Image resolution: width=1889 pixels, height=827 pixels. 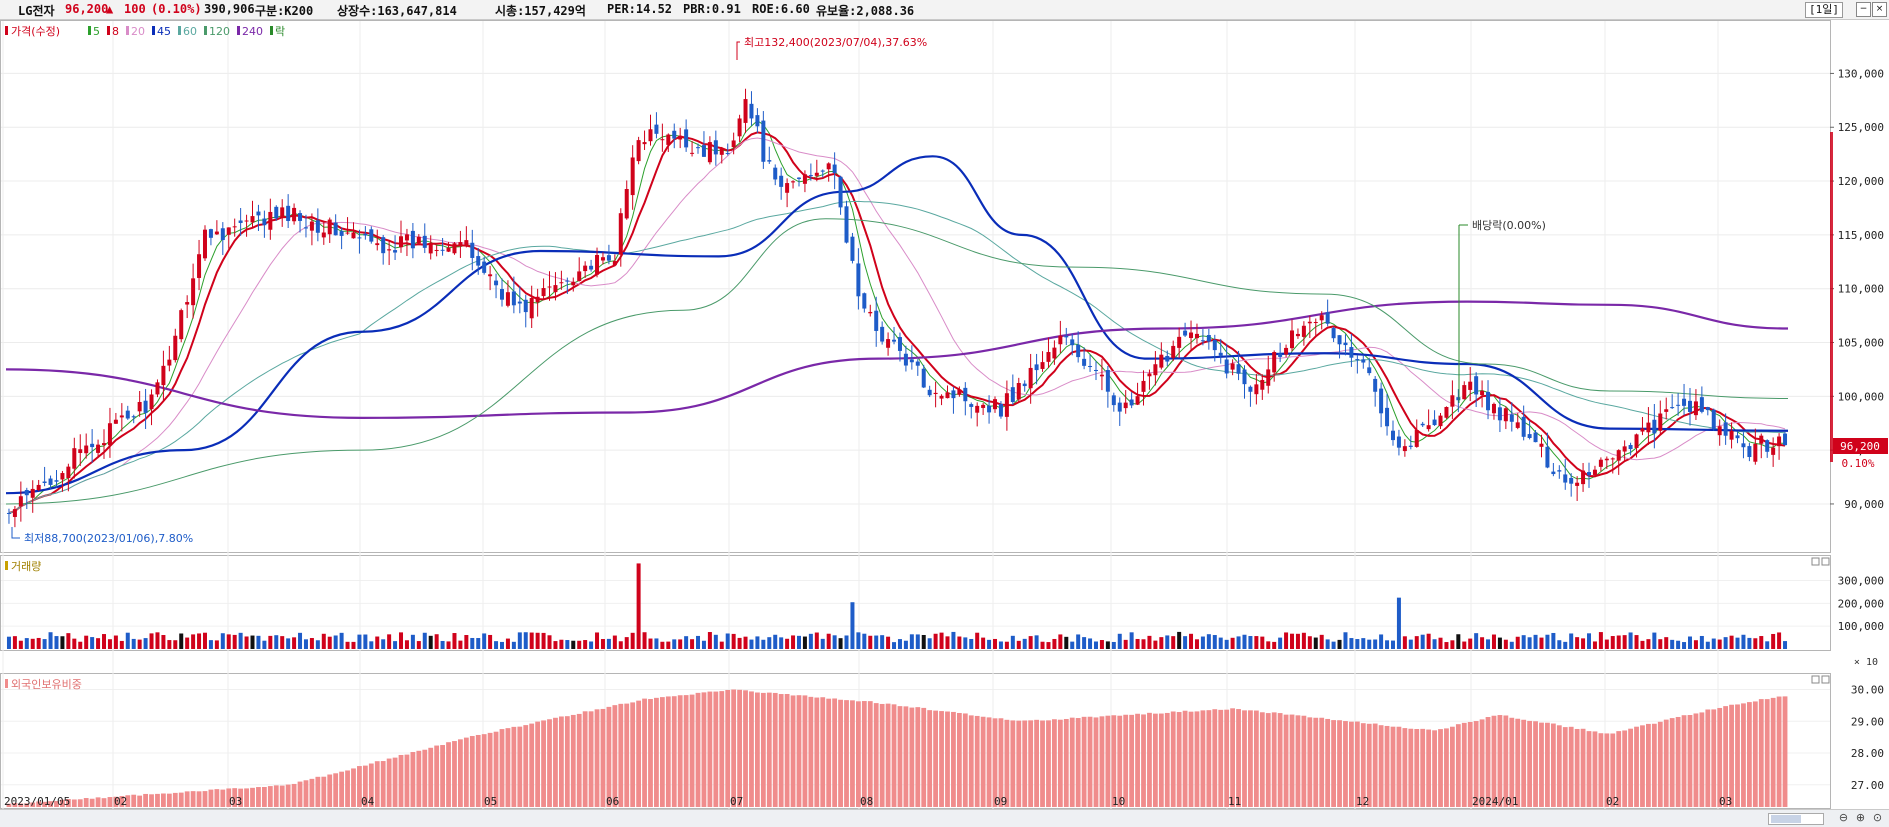 I want to click on close-icon: ×, so click(x=1879, y=9).